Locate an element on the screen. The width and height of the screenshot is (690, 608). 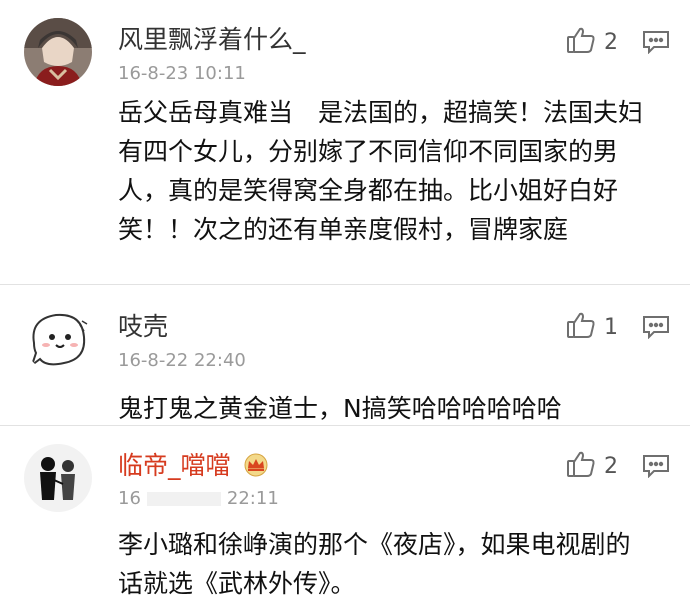
timestamp: 16 22:11 is located at coordinates (198, 498).